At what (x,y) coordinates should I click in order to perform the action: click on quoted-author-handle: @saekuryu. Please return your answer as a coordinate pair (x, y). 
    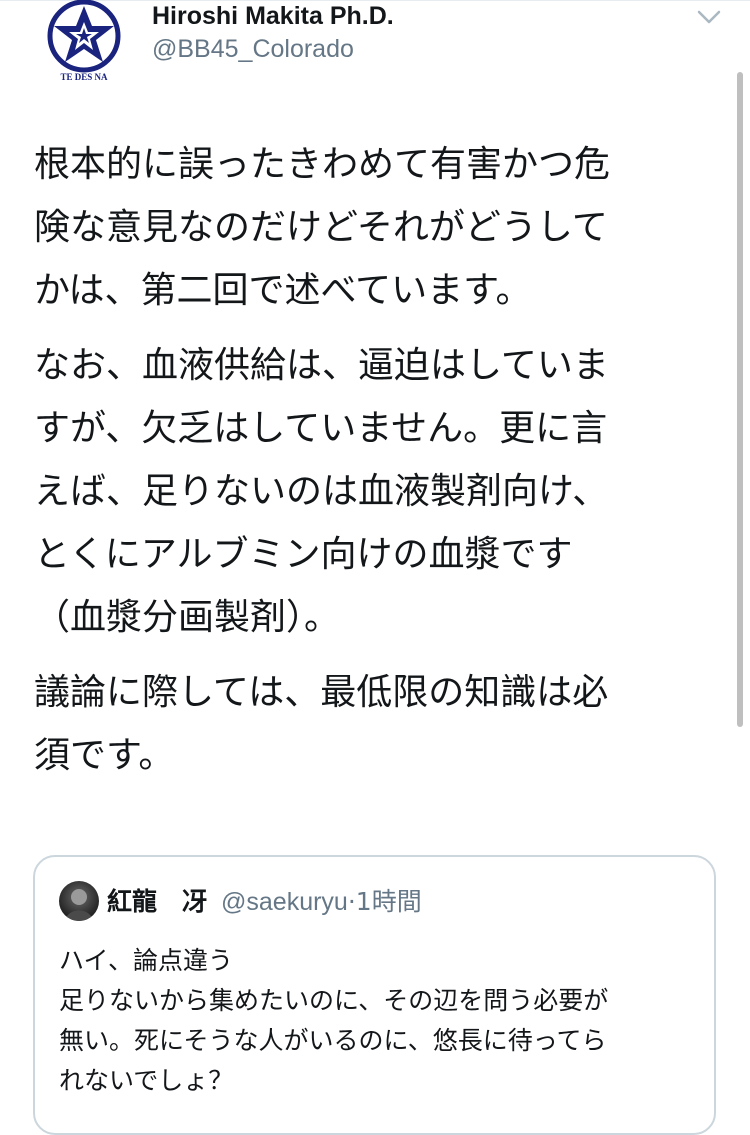
    Looking at the image, I should click on (284, 902).